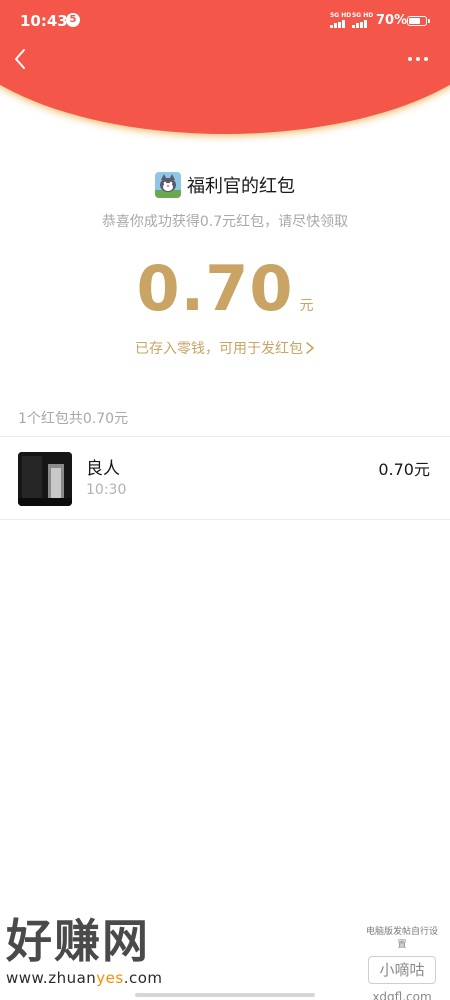 The height and width of the screenshot is (1000, 450). I want to click on watermark-right: 电脑版发帖自行设置 小嘀咕 xdgfl.com, so click(402, 962).